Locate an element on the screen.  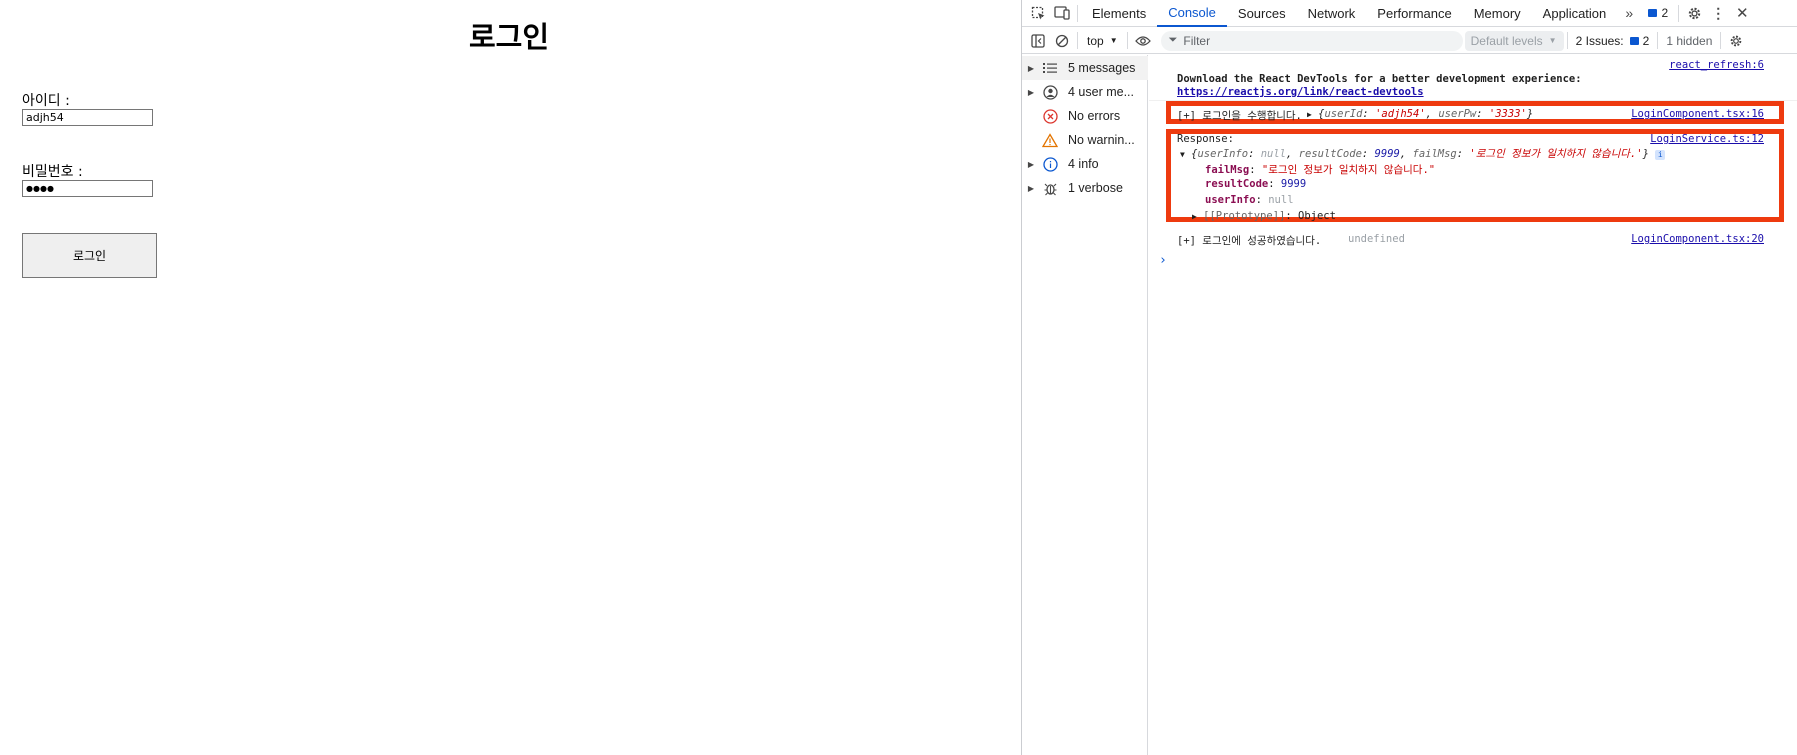
object-property: resultCode: 9999 is located at coordinates (1256, 184).